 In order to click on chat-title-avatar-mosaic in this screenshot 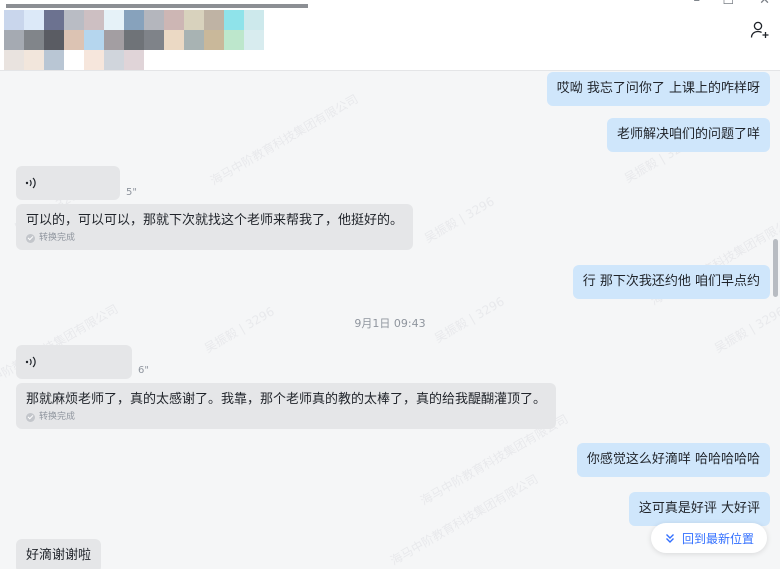, I will do `click(156, 37)`.